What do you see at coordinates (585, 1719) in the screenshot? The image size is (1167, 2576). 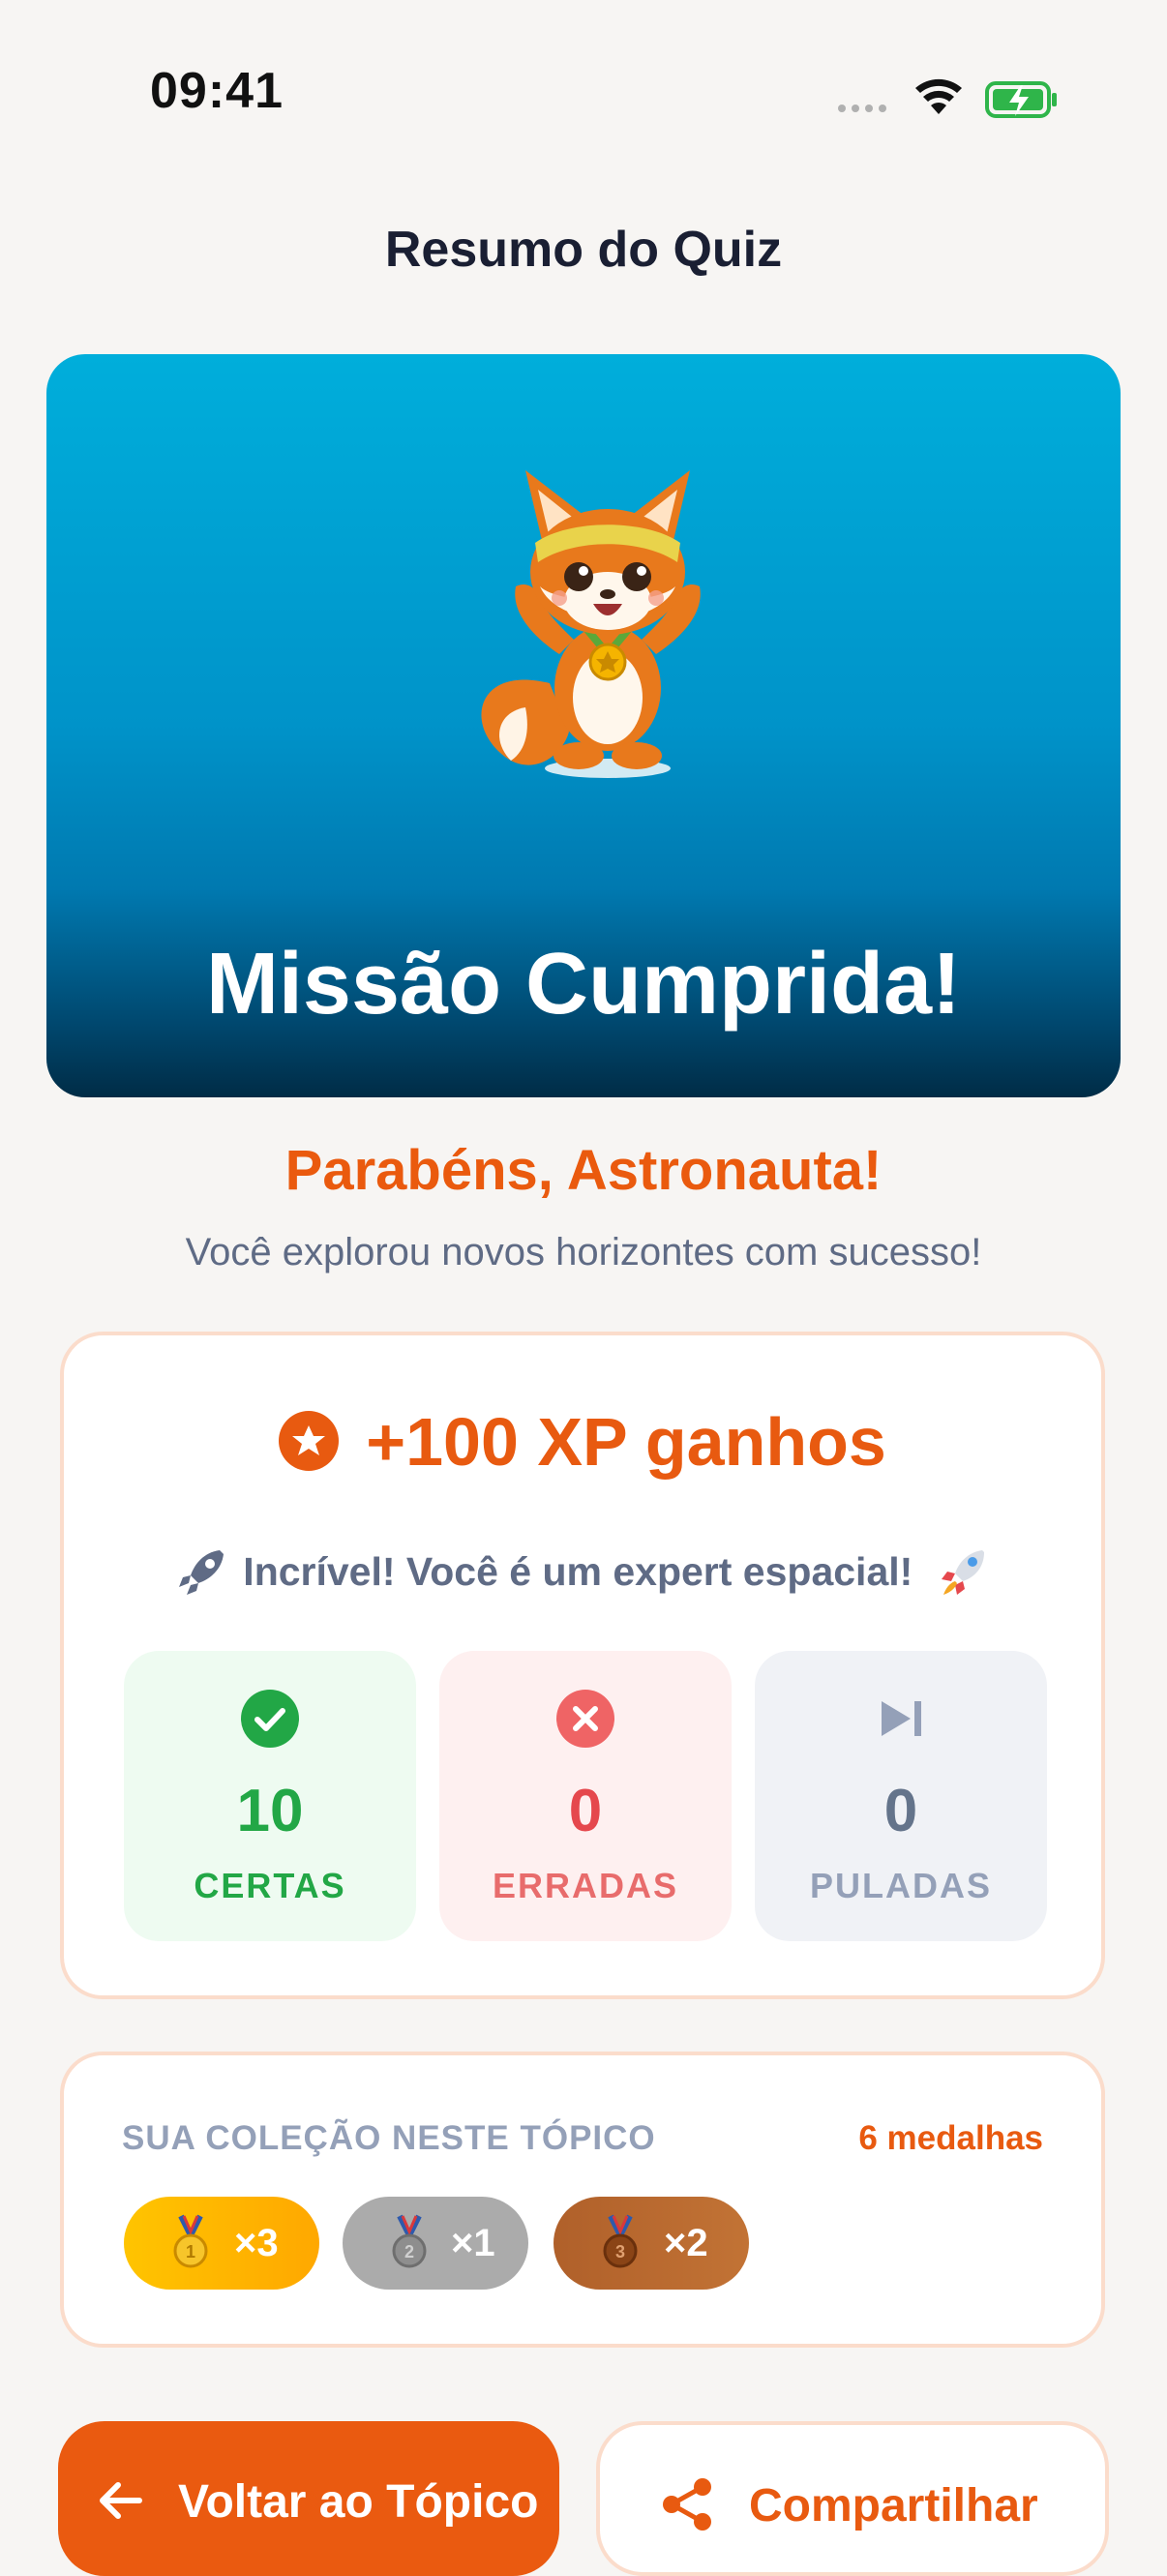 I see `x-circle-icon` at bounding box center [585, 1719].